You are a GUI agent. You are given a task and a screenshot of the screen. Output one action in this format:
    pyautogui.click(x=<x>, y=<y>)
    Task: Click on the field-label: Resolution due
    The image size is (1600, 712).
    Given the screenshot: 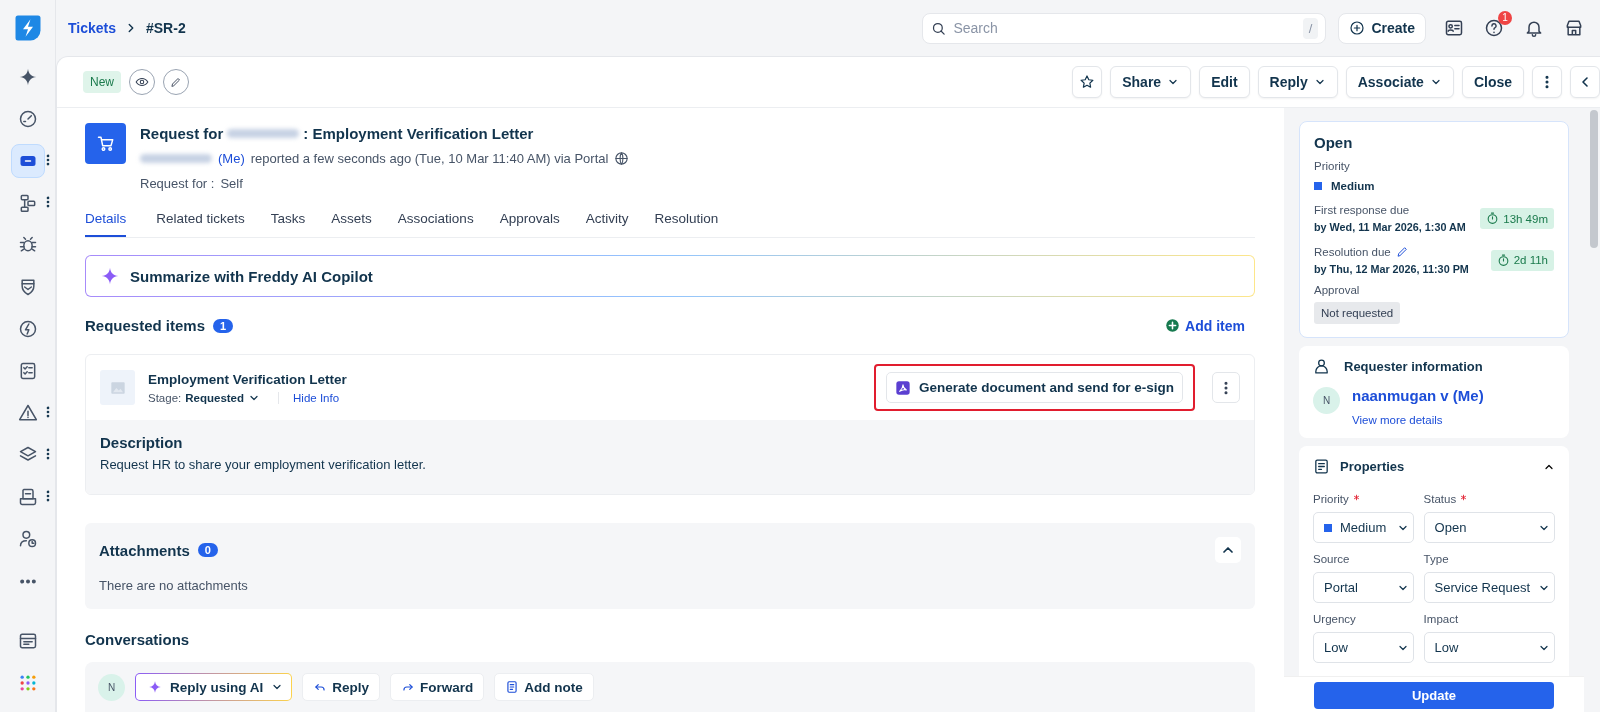 What is the action you would take?
    pyautogui.click(x=1352, y=251)
    